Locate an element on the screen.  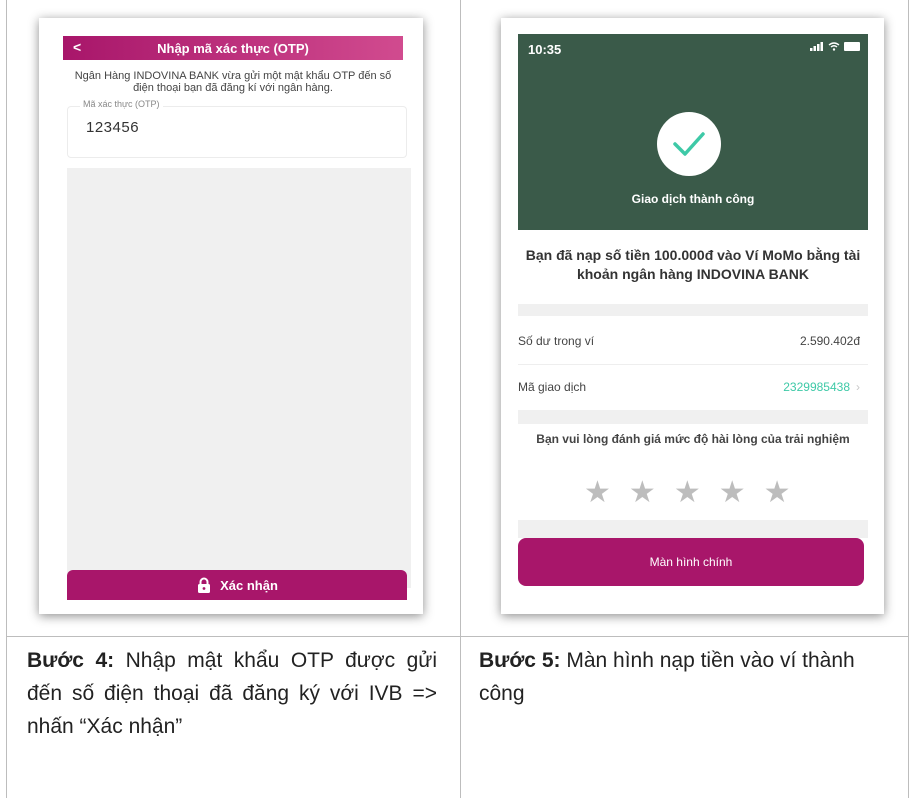
transaction-label: Mã giao dịch is located at coordinates (552, 387).